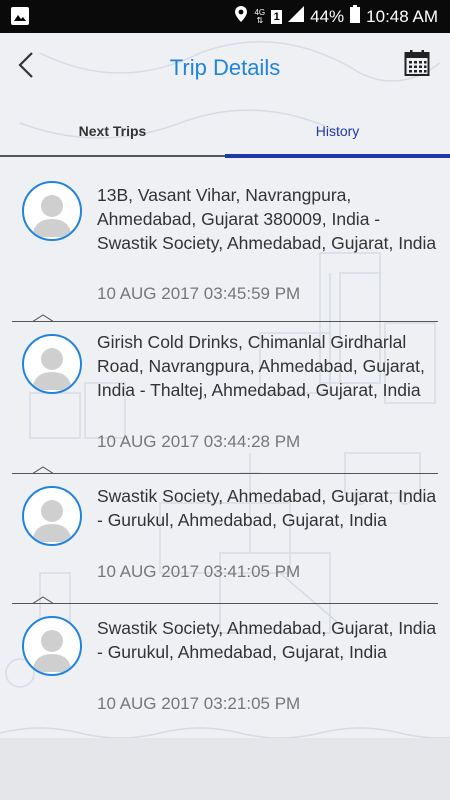 Image resolution: width=450 pixels, height=800 pixels. I want to click on battery-icon, so click(355, 16).